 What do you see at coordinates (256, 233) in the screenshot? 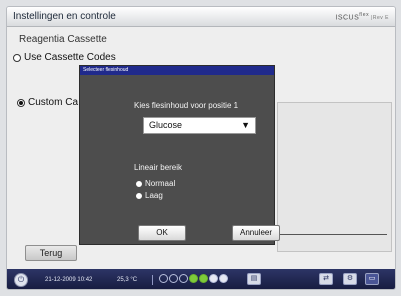
I see `cancel-button: Annuleer` at bounding box center [256, 233].